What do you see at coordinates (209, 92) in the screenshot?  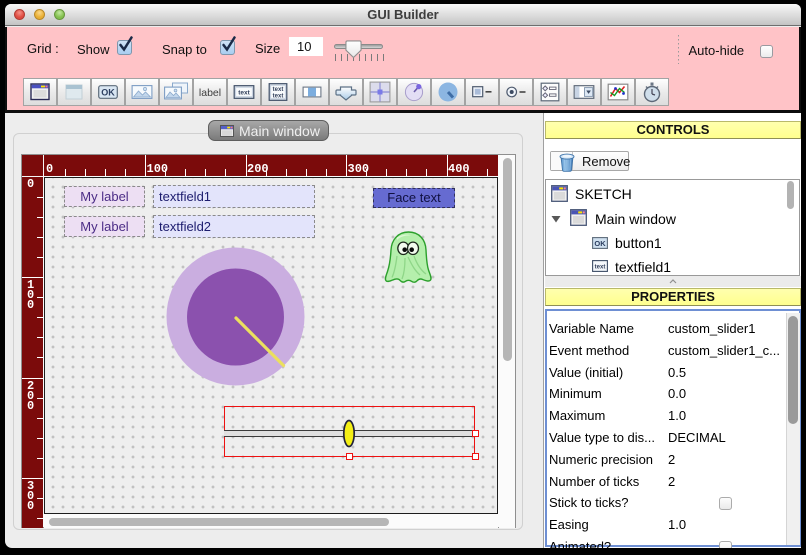 I see `svg-text: label` at bounding box center [209, 92].